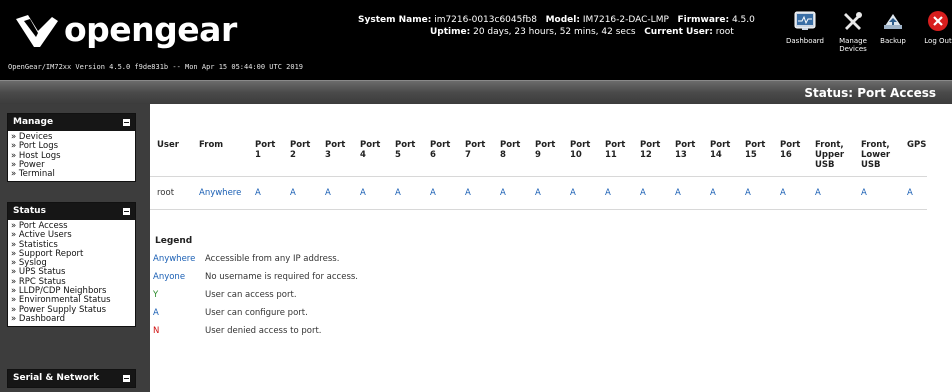 This screenshot has height=392, width=952. I want to click on legend-key: Anywhere, so click(174, 259).